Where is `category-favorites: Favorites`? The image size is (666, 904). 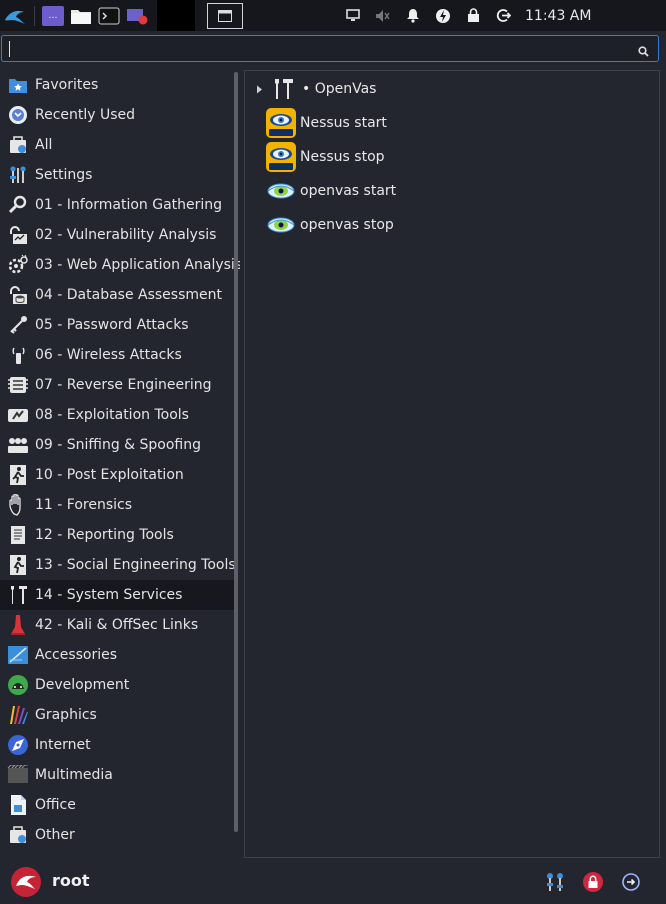
category-favorites: Favorites is located at coordinates (119, 85).